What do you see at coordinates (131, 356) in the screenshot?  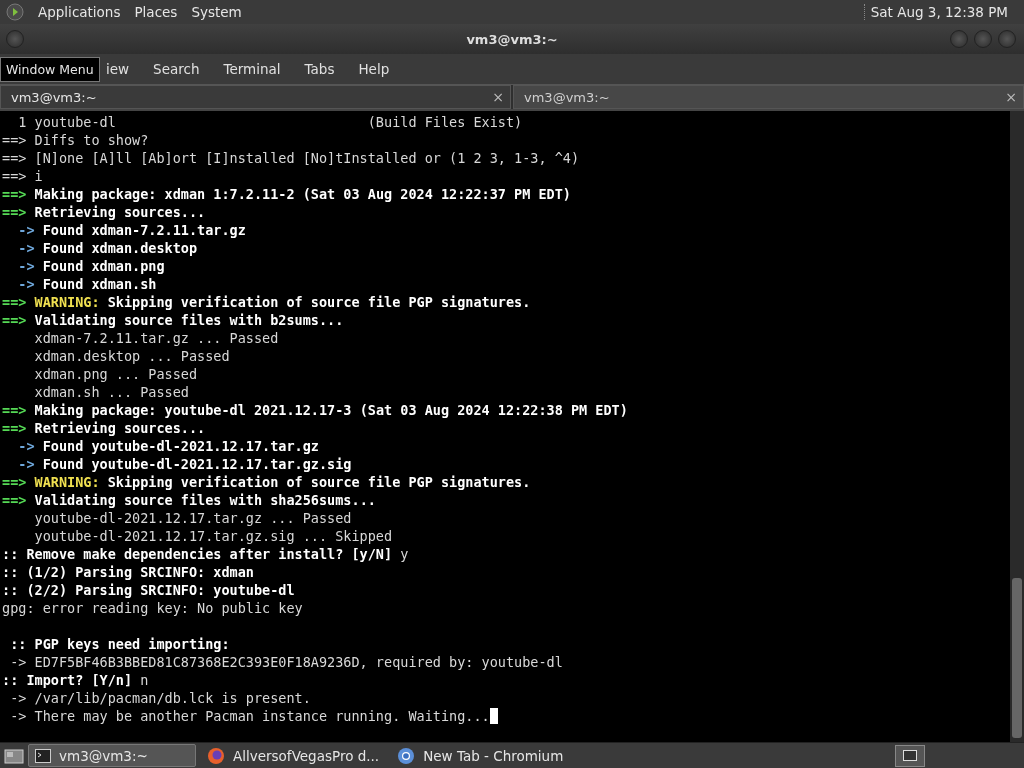 I see `terminal-text: xdman.desktop ... Passed` at bounding box center [131, 356].